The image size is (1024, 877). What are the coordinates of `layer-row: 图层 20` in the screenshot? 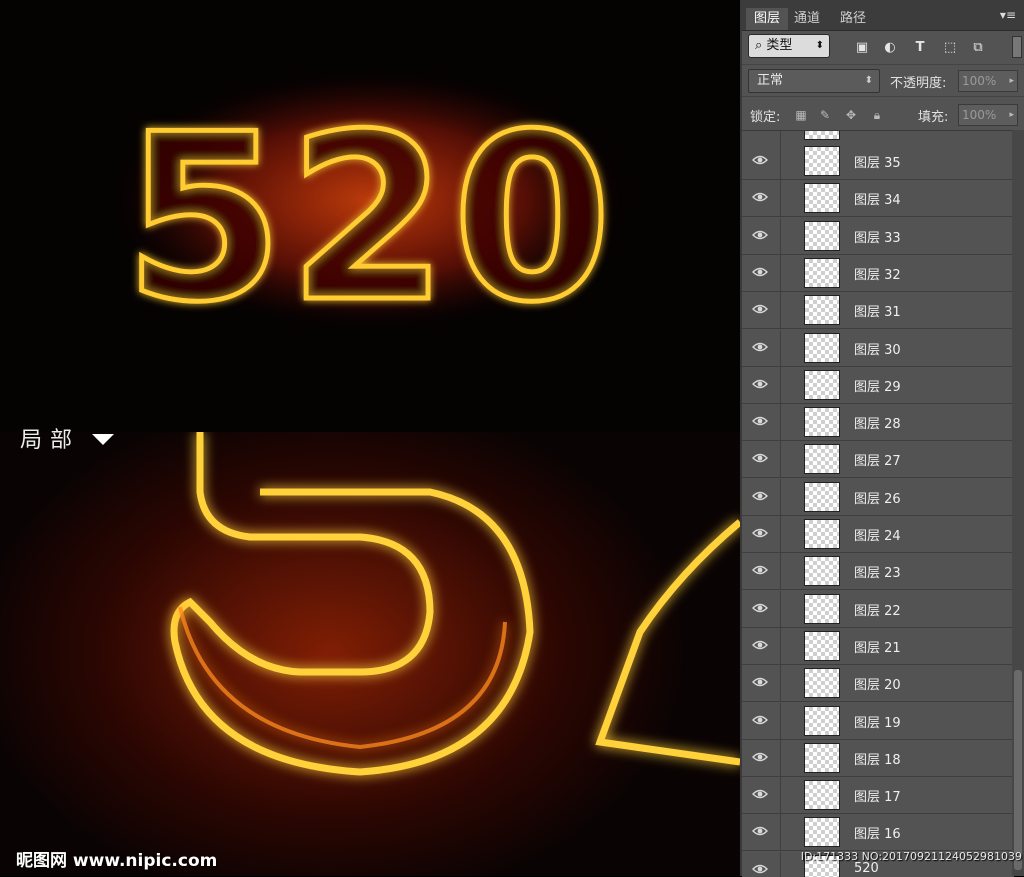 It's located at (878, 684).